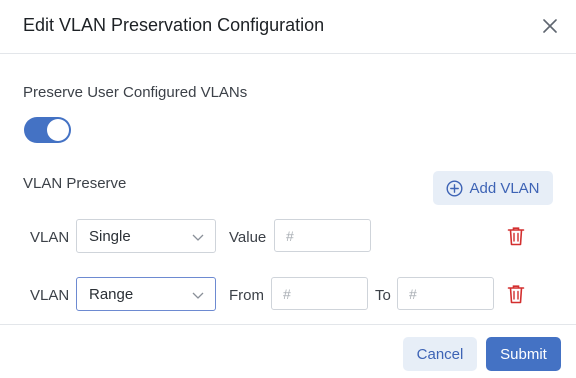  I want to click on close-icon, so click(550, 26).